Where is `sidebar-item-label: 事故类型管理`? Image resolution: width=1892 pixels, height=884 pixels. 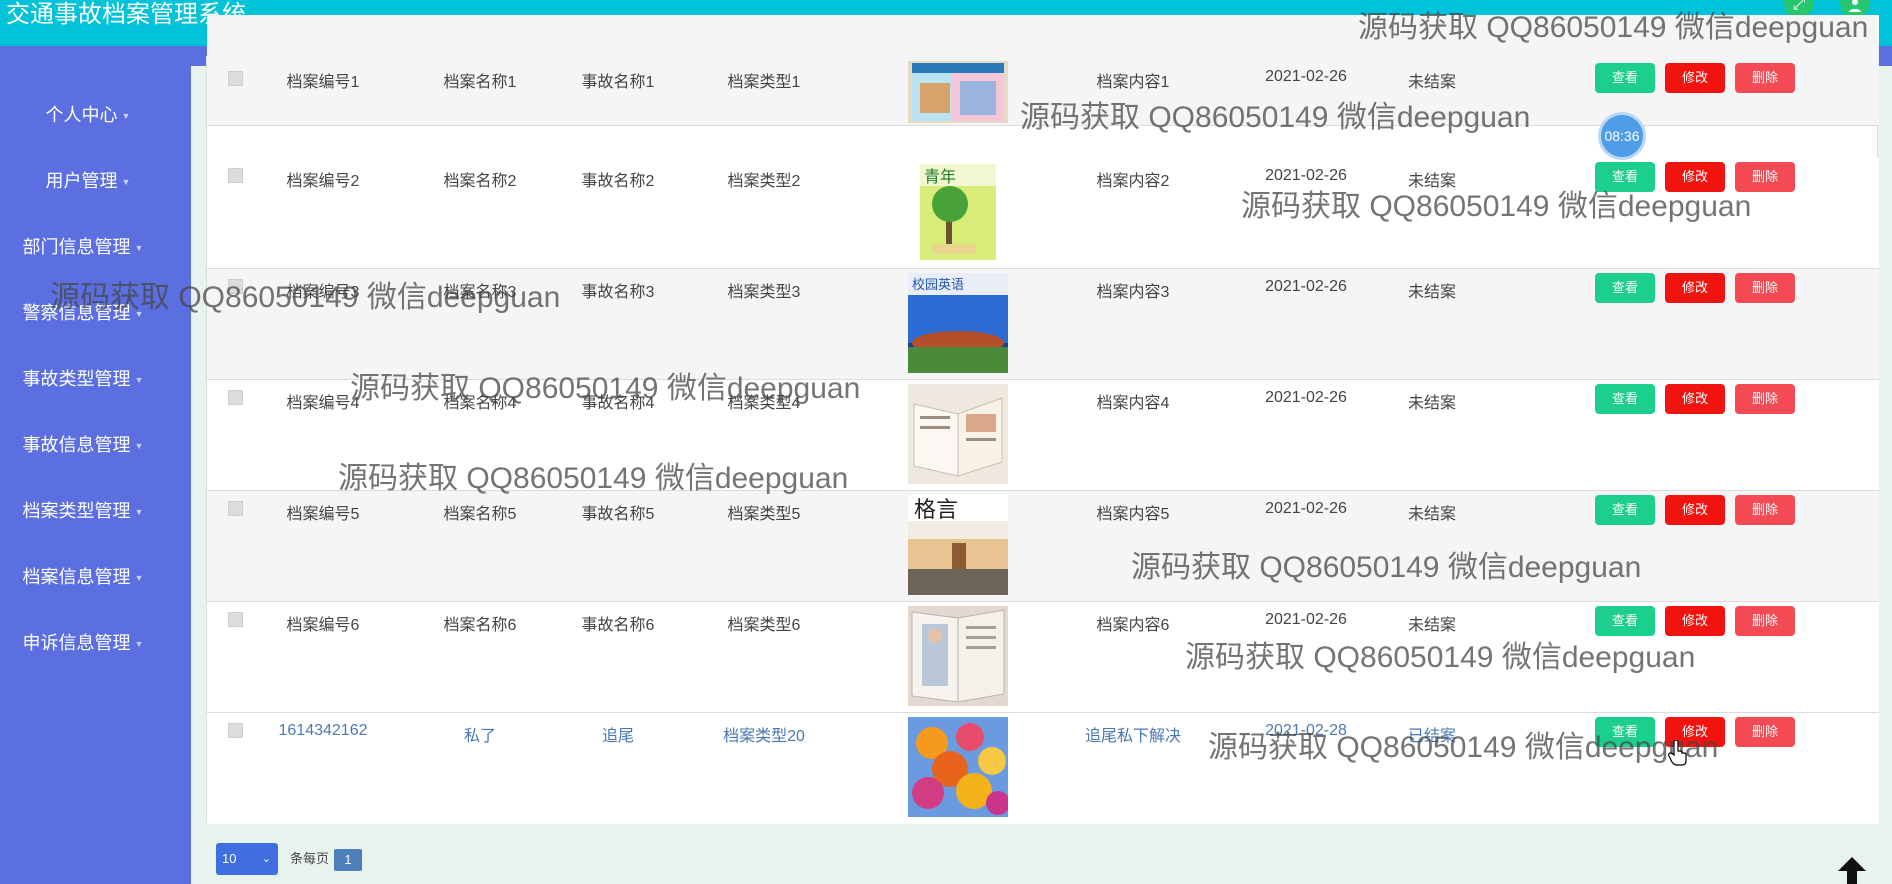 sidebar-item-label: 事故类型管理 is located at coordinates (76, 379).